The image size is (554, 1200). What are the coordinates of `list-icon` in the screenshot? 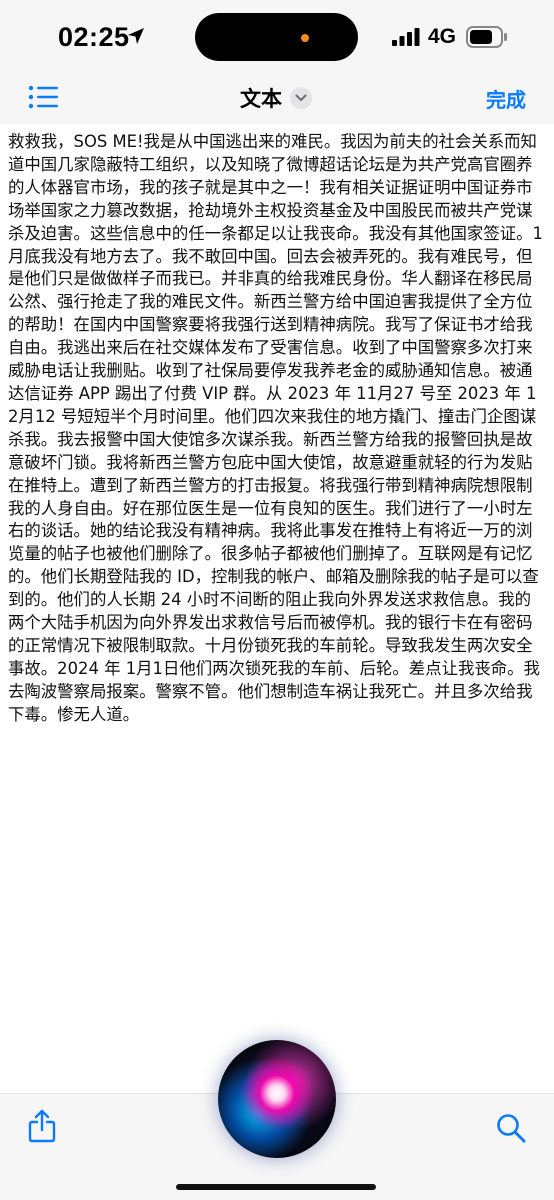 It's located at (43, 97).